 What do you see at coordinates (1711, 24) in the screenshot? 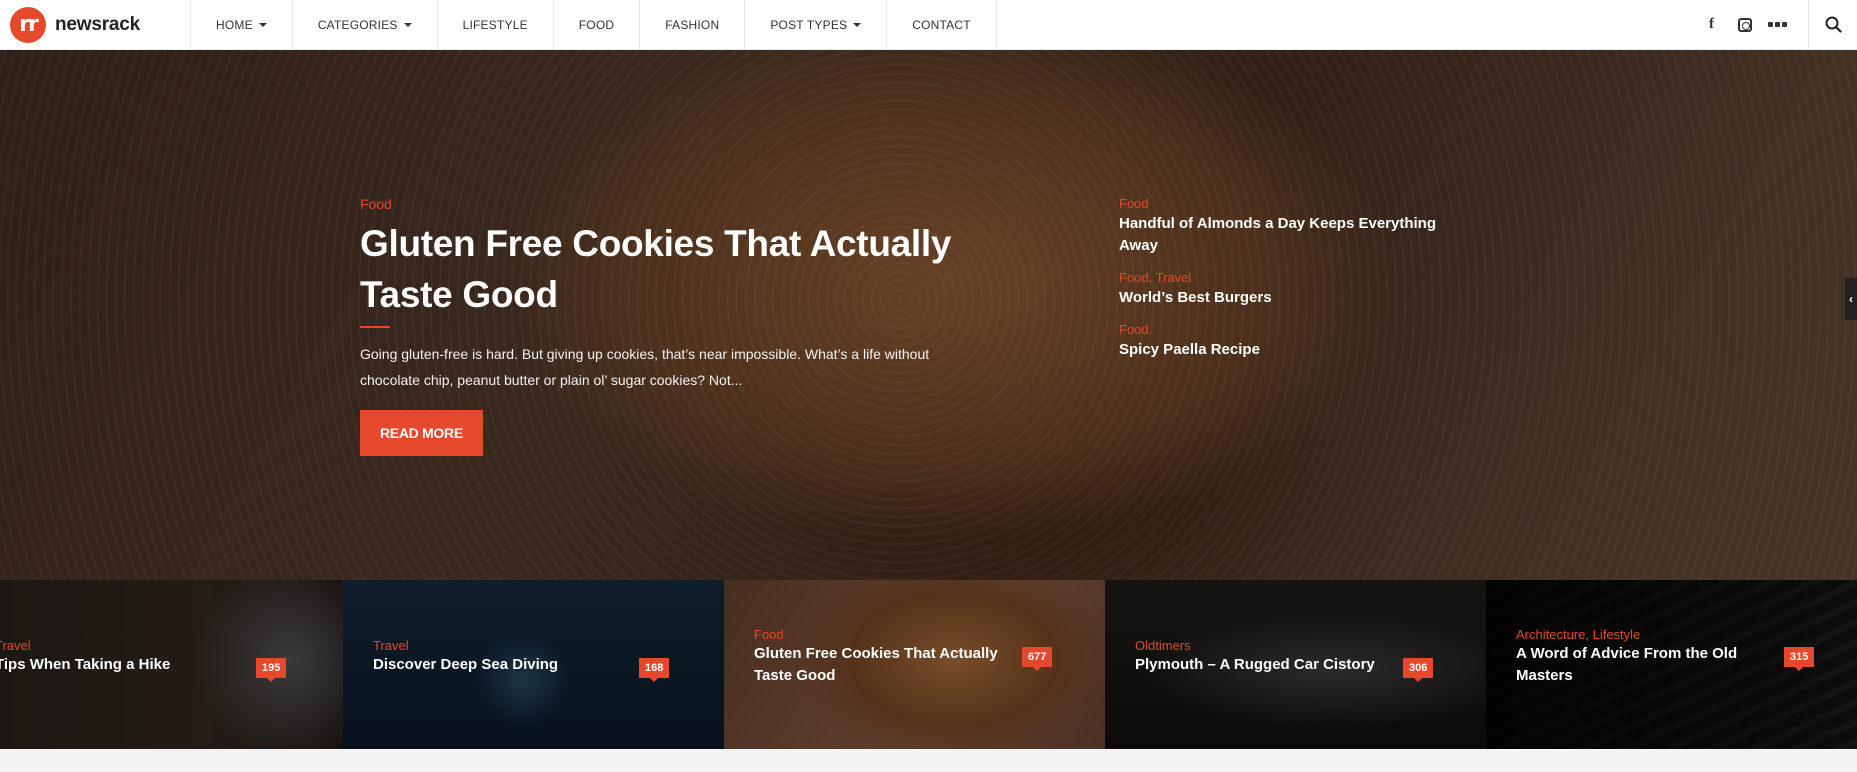
I see `facebook-icon: f` at bounding box center [1711, 24].